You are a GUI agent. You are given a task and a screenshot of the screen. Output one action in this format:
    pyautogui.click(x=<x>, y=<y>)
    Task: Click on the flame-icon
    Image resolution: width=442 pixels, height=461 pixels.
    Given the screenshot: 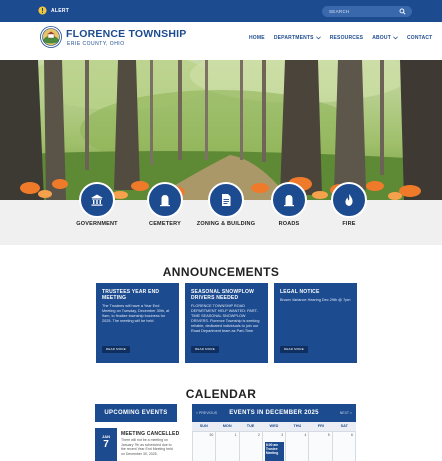 What is the action you would take?
    pyautogui.click(x=349, y=200)
    